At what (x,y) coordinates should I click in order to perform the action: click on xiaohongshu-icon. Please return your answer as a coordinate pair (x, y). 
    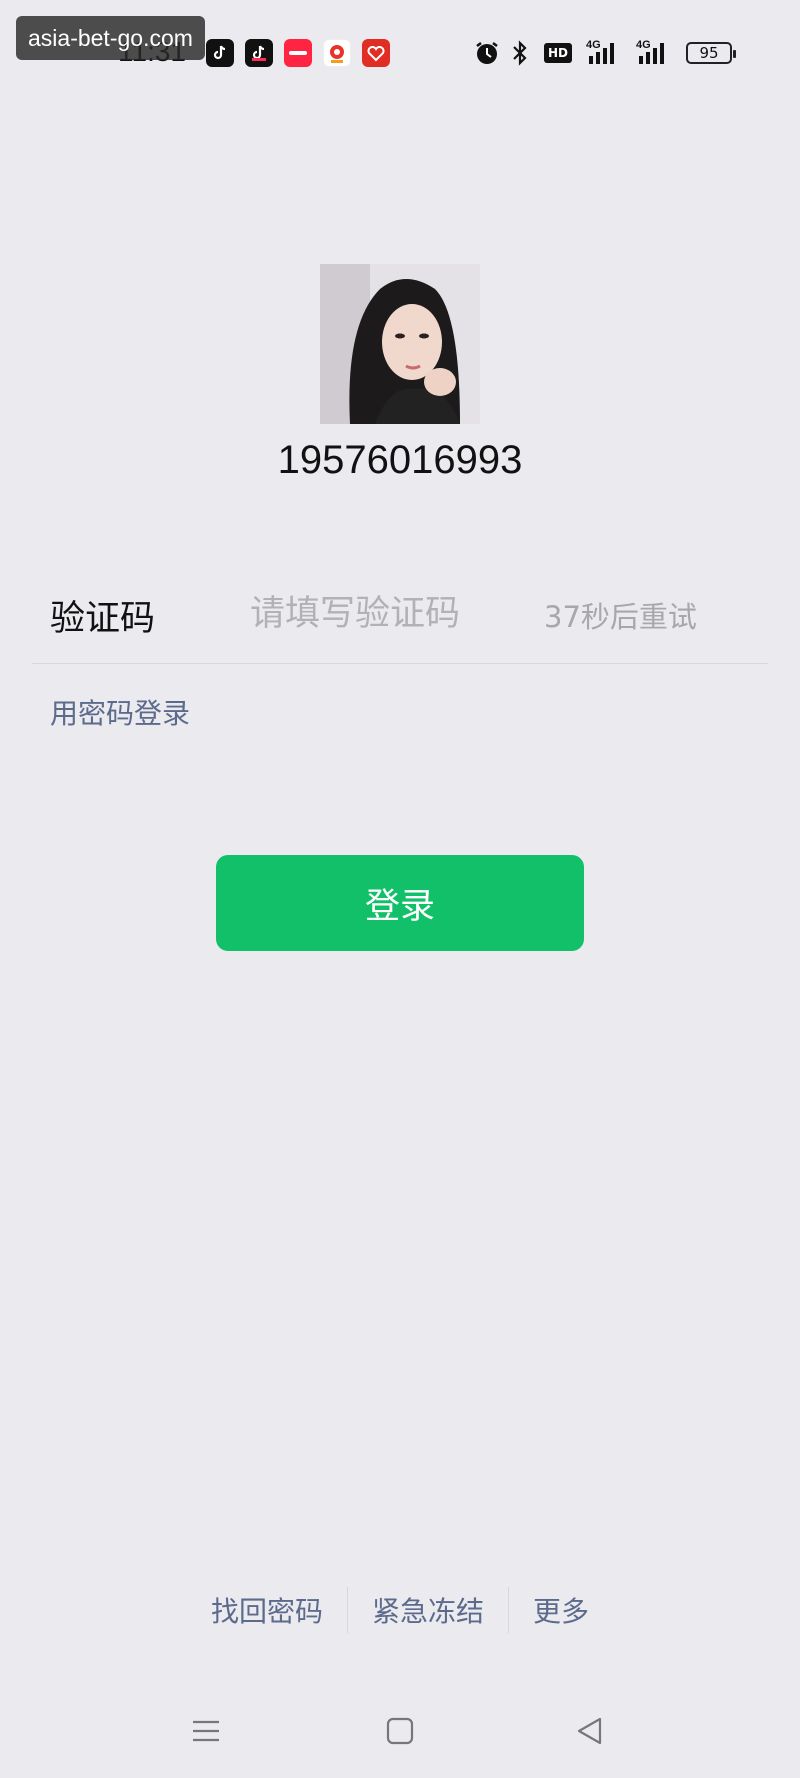
    Looking at the image, I should click on (298, 53).